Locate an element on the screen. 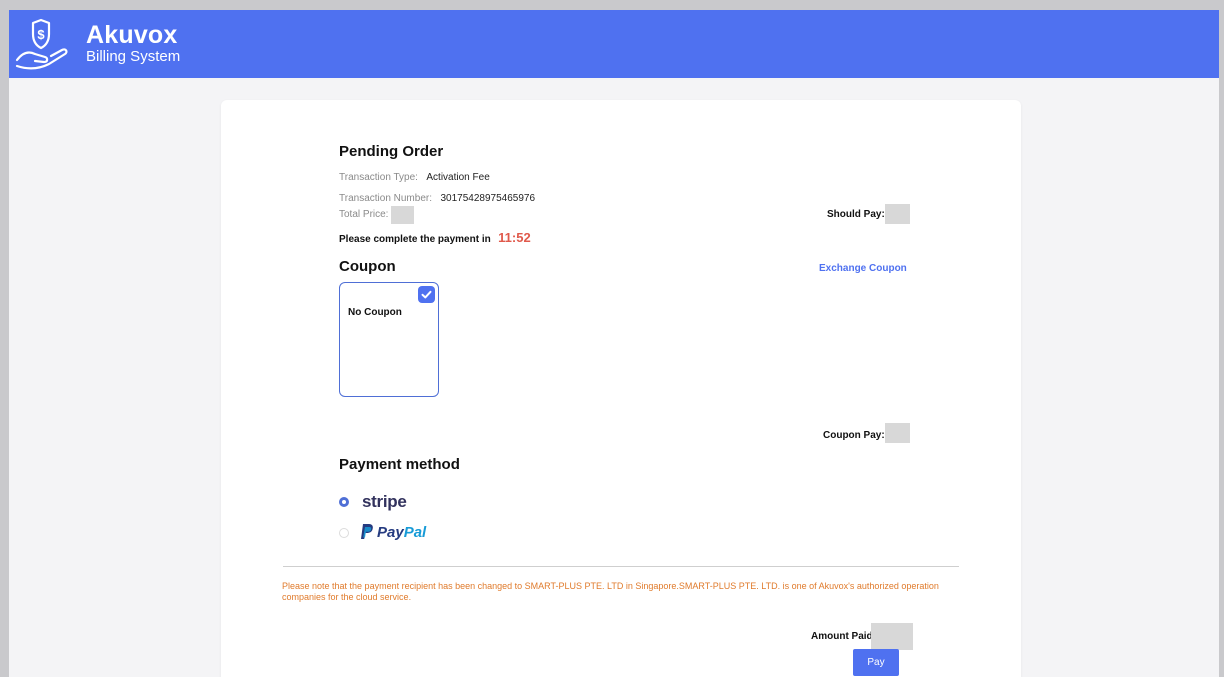 This screenshot has height=677, width=1224. should-pay-label: Should Pay: is located at coordinates (856, 214).